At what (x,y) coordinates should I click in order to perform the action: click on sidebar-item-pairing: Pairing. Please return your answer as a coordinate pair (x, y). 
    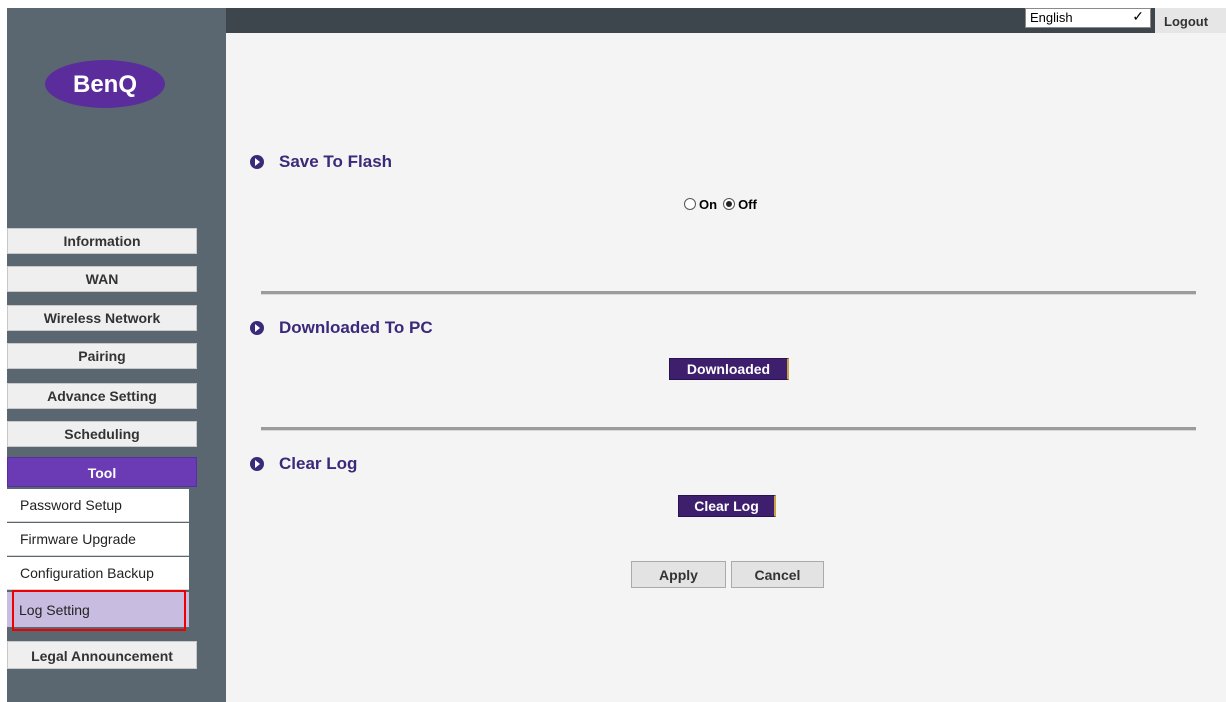
    Looking at the image, I should click on (102, 356).